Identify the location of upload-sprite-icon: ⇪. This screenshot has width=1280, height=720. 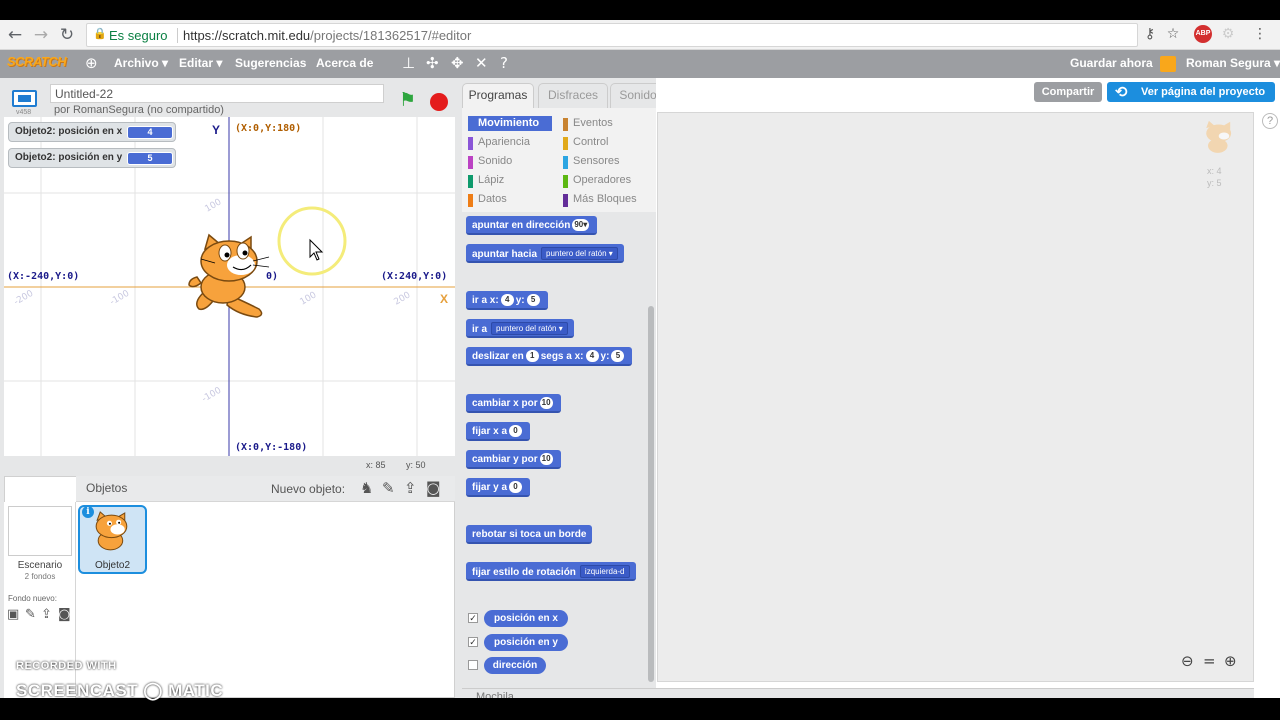
(410, 488).